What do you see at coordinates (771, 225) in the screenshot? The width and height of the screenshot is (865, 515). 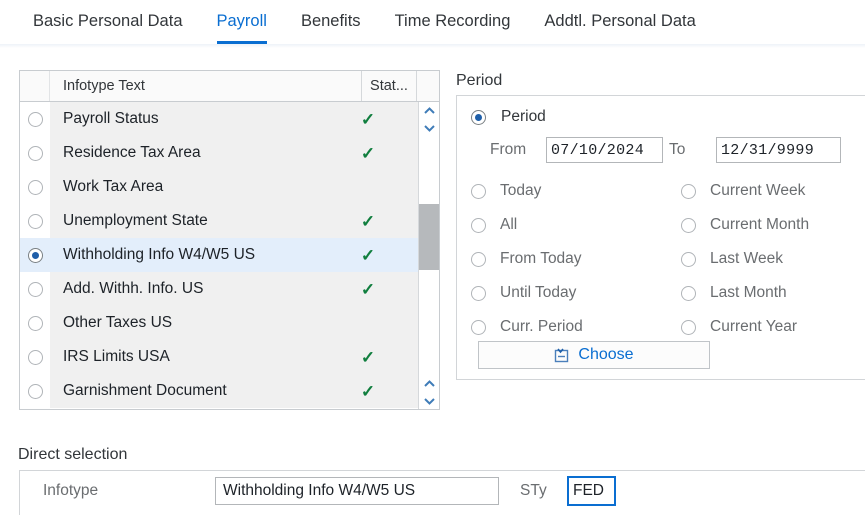 I see `period-option-current-month: Current Month` at bounding box center [771, 225].